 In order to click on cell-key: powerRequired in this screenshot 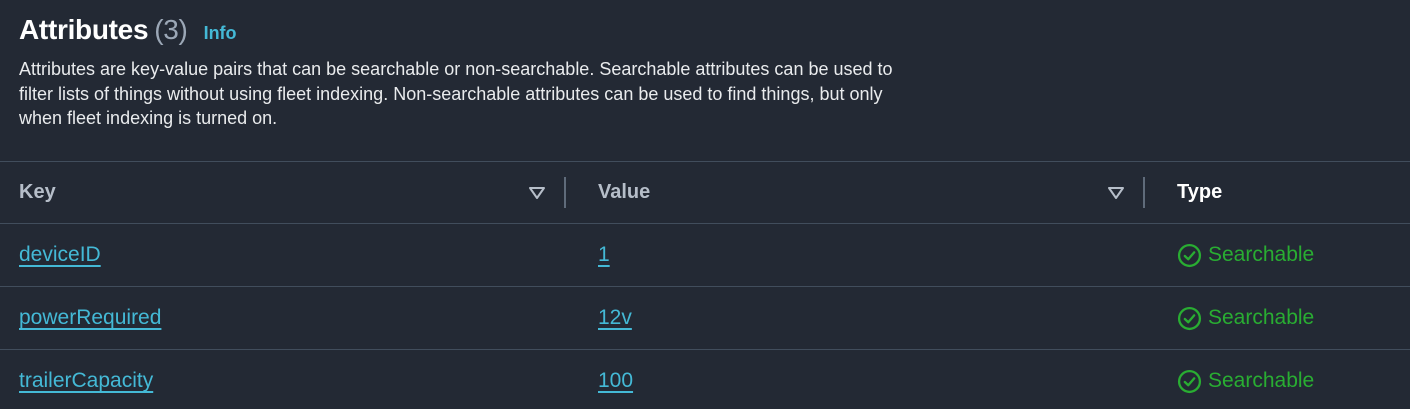, I will do `click(283, 318)`.